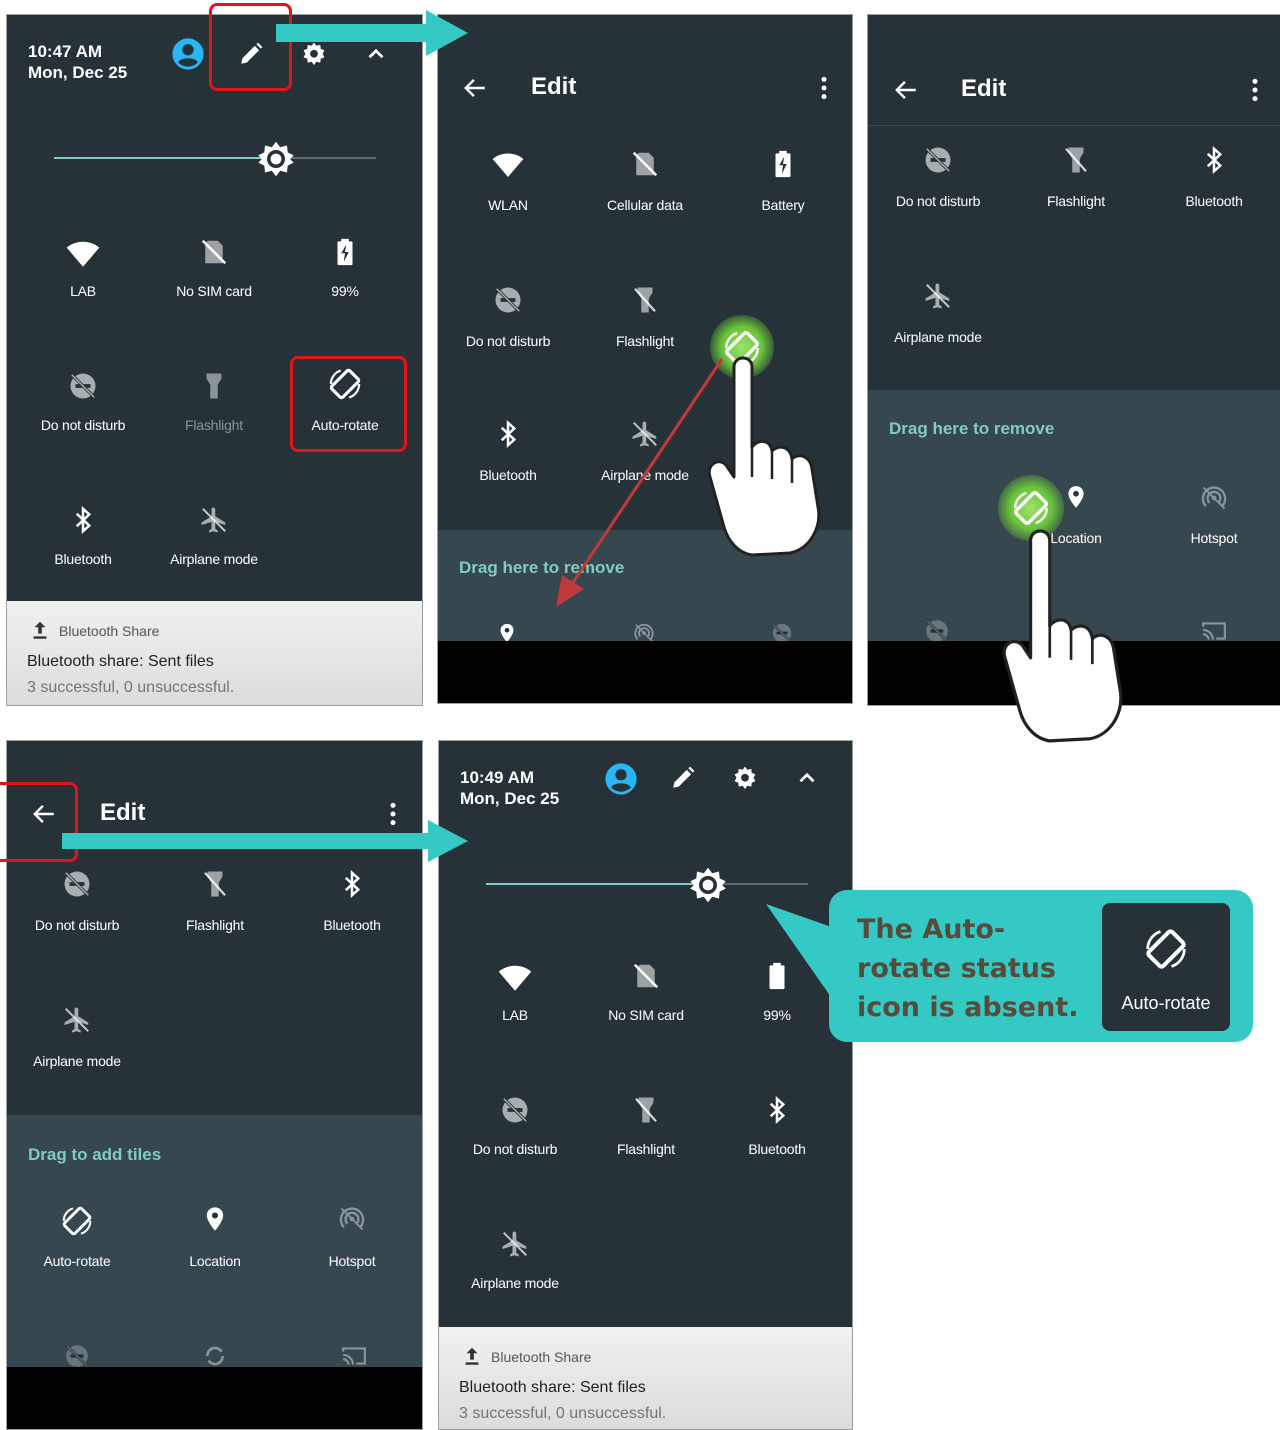 The width and height of the screenshot is (1280, 1430). What do you see at coordinates (1074, 125) in the screenshot?
I see `divider` at bounding box center [1074, 125].